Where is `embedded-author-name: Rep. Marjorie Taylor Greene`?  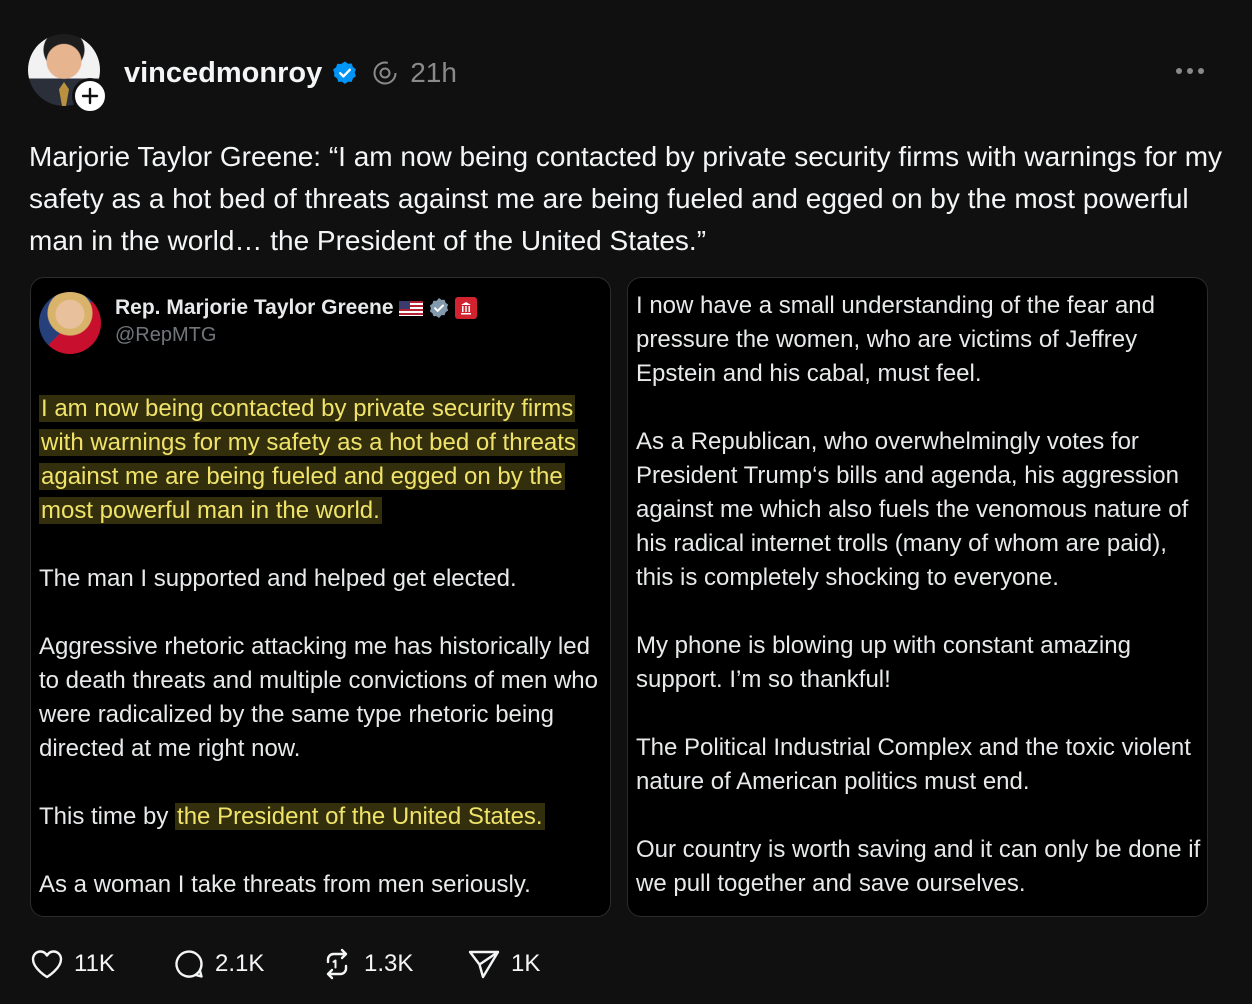
embedded-author-name: Rep. Marjorie Taylor Greene is located at coordinates (254, 307).